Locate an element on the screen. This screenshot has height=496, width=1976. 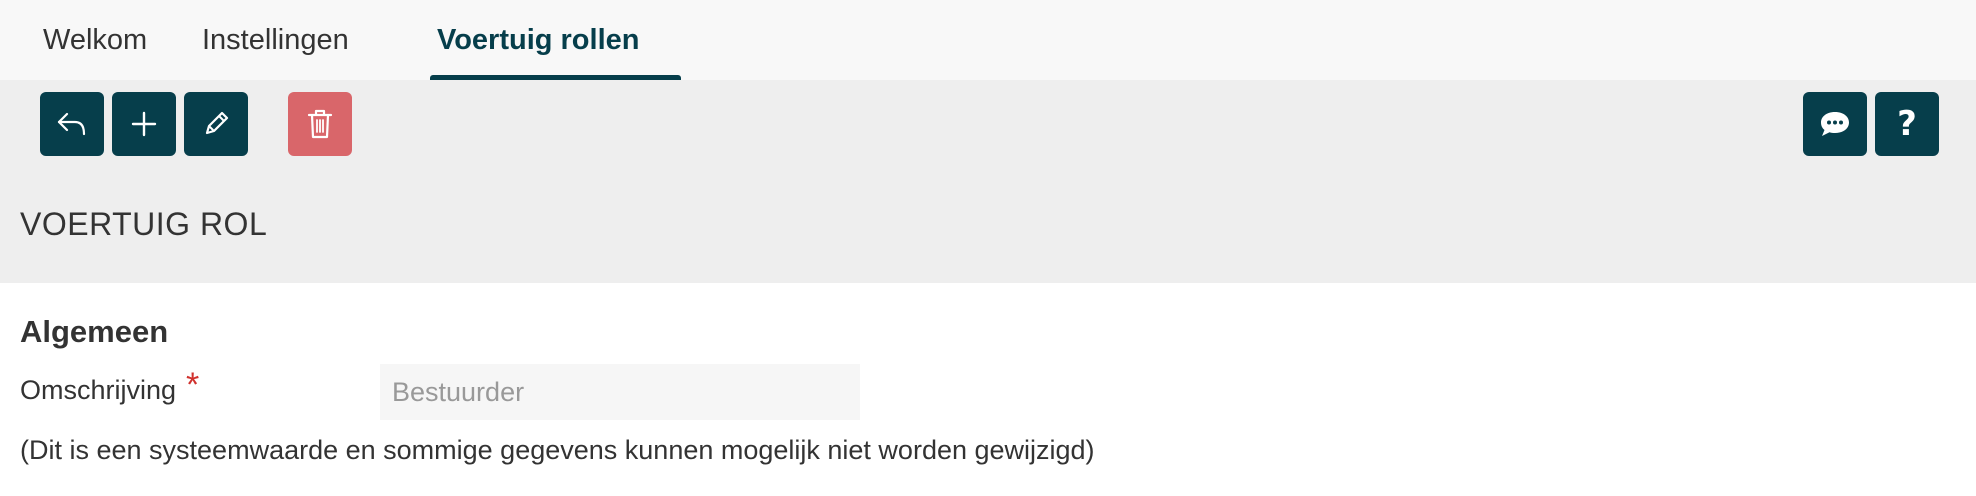
trash-icon is located at coordinates (320, 124).